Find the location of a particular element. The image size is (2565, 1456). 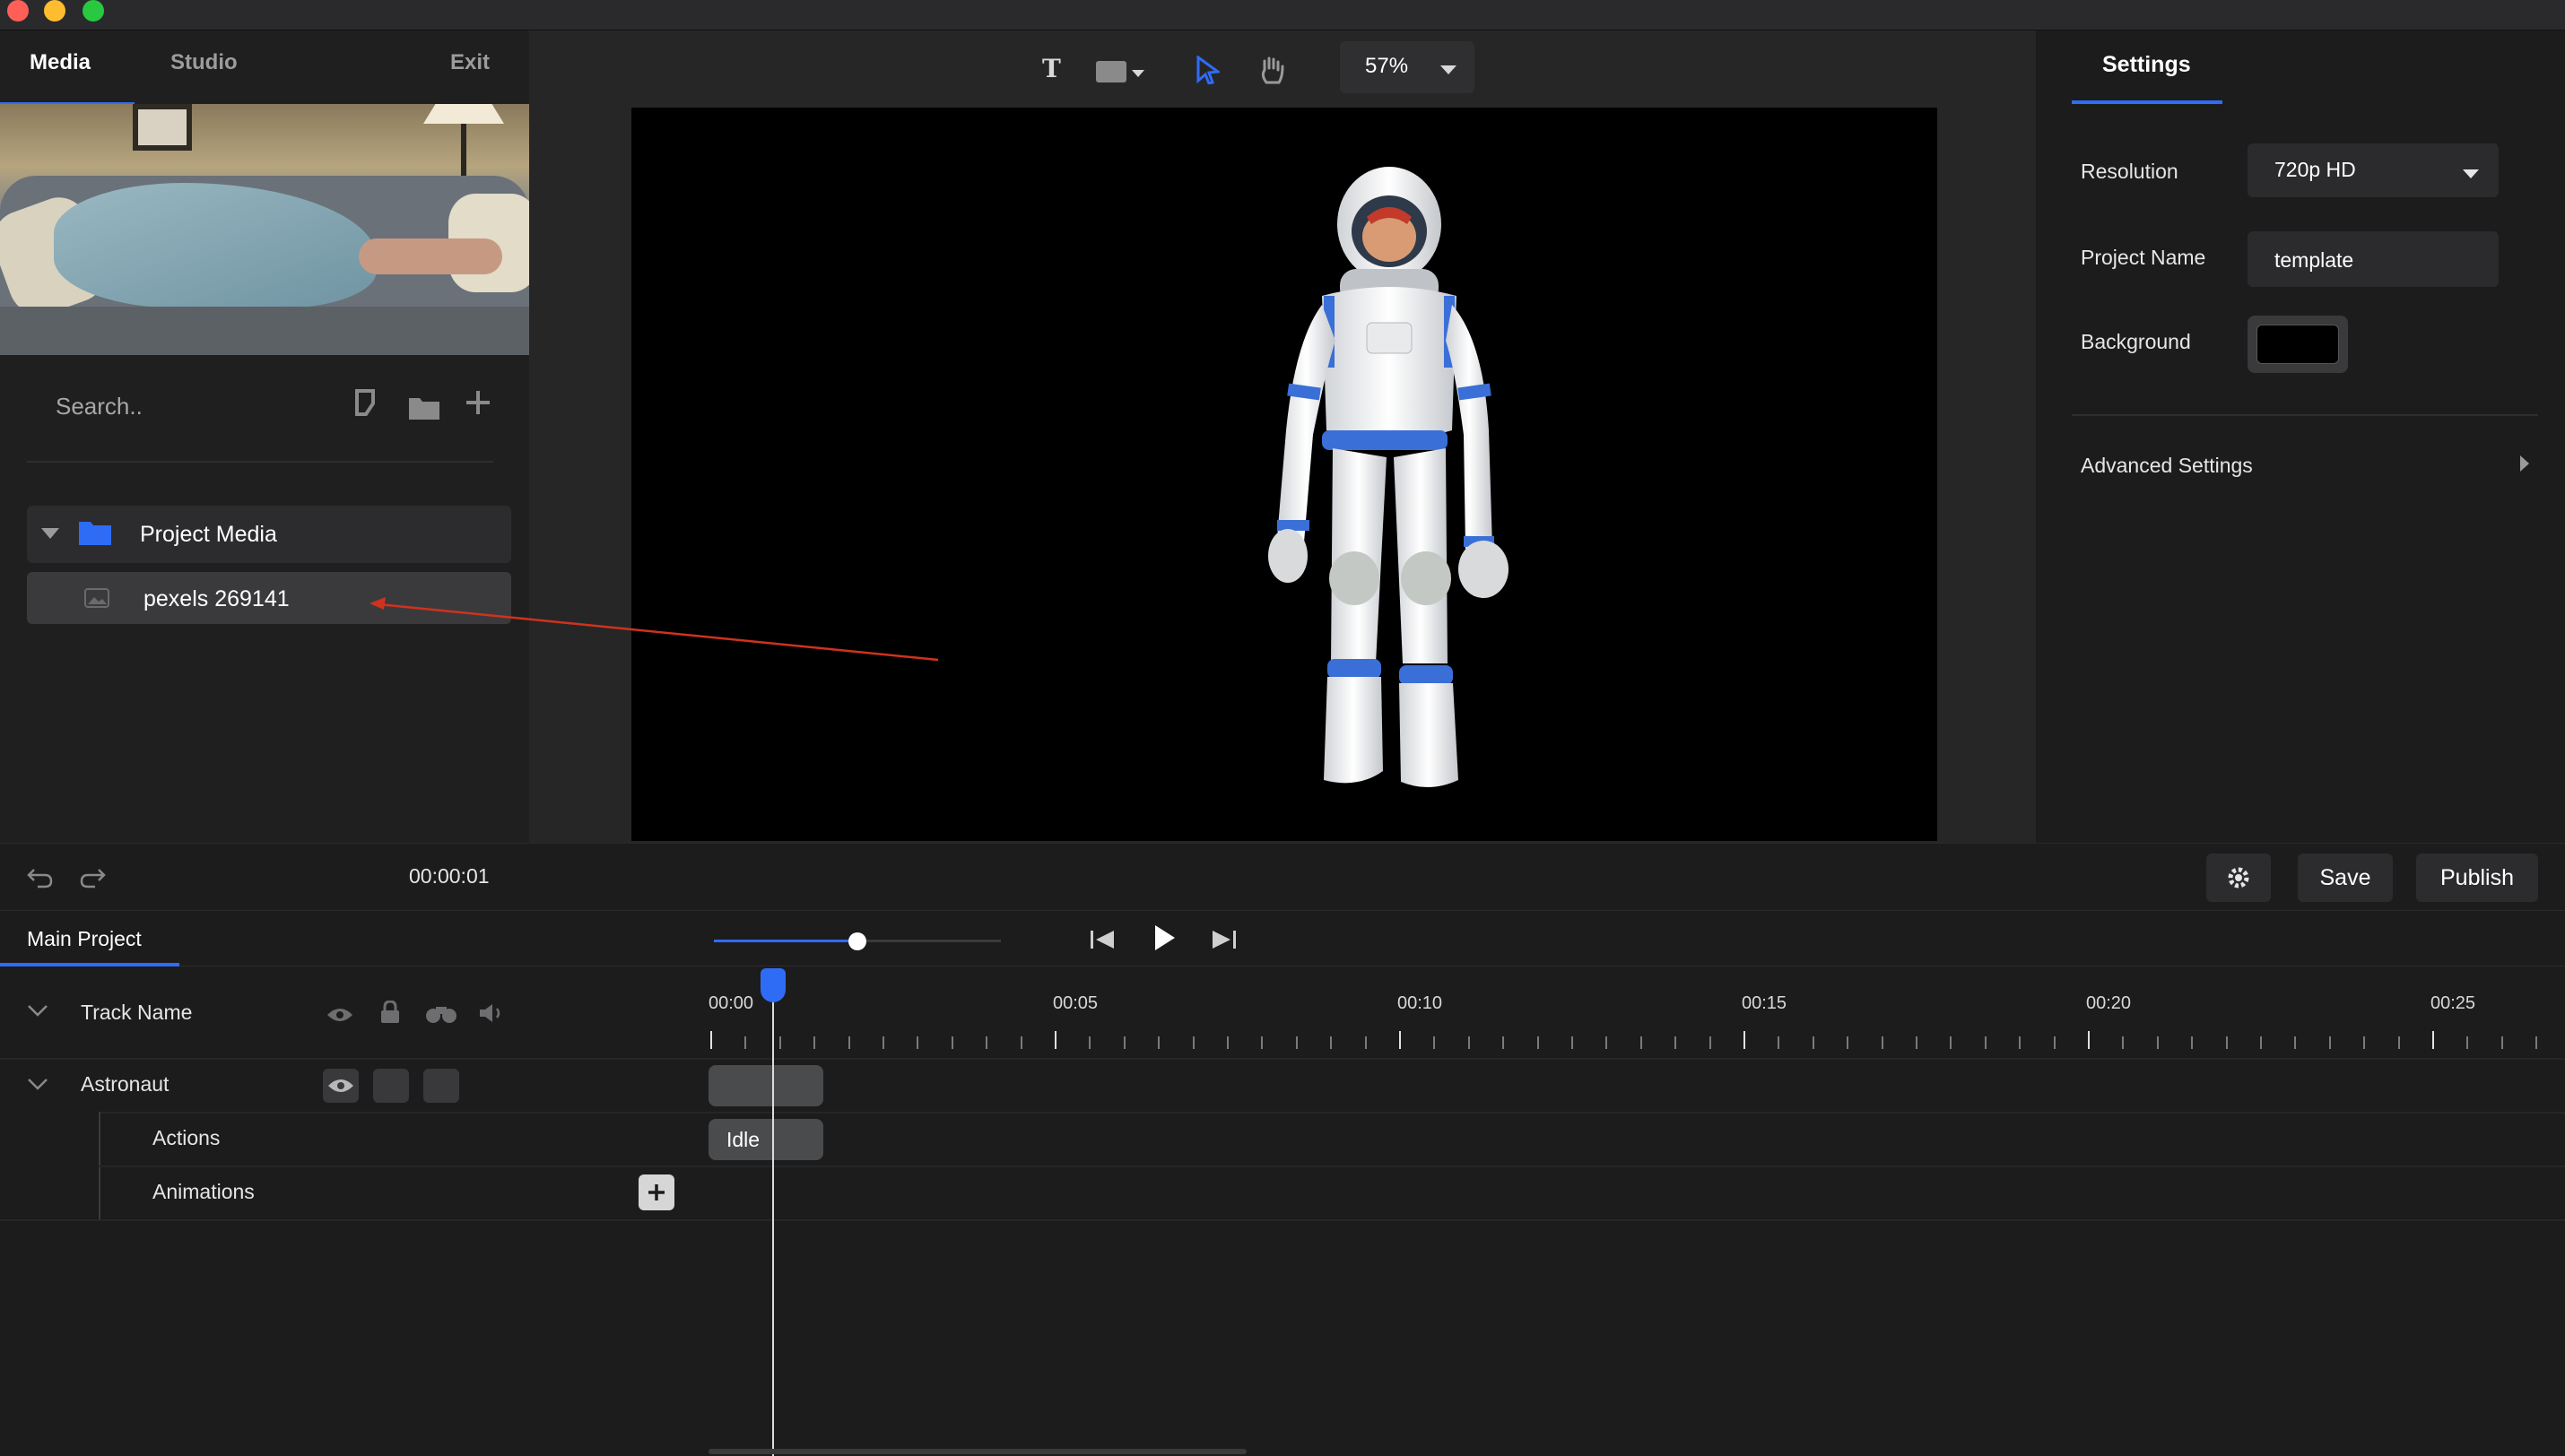

hand-icon is located at coordinates (1272, 73).